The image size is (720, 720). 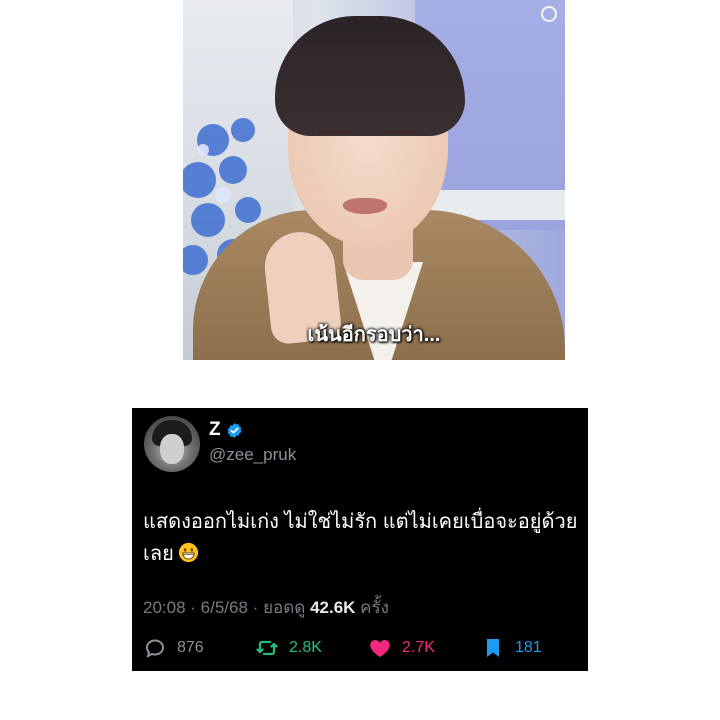 I want to click on like-button: 2.7K, so click(x=401, y=648).